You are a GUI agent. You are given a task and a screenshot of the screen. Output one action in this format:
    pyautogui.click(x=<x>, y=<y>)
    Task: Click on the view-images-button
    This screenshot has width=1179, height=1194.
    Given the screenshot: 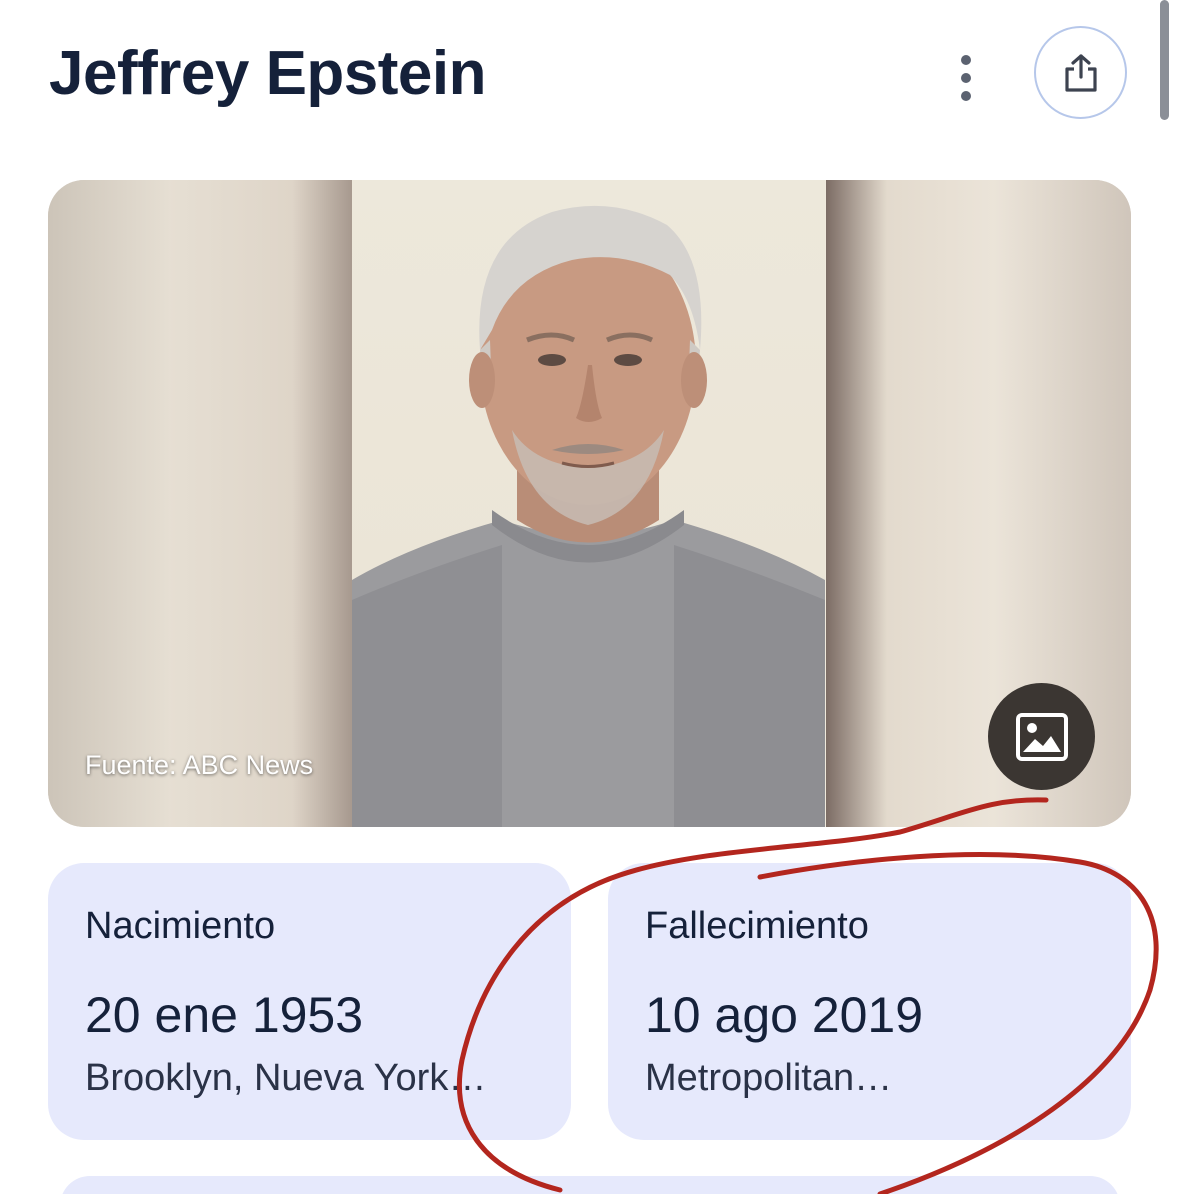 What is the action you would take?
    pyautogui.click(x=1041, y=736)
    